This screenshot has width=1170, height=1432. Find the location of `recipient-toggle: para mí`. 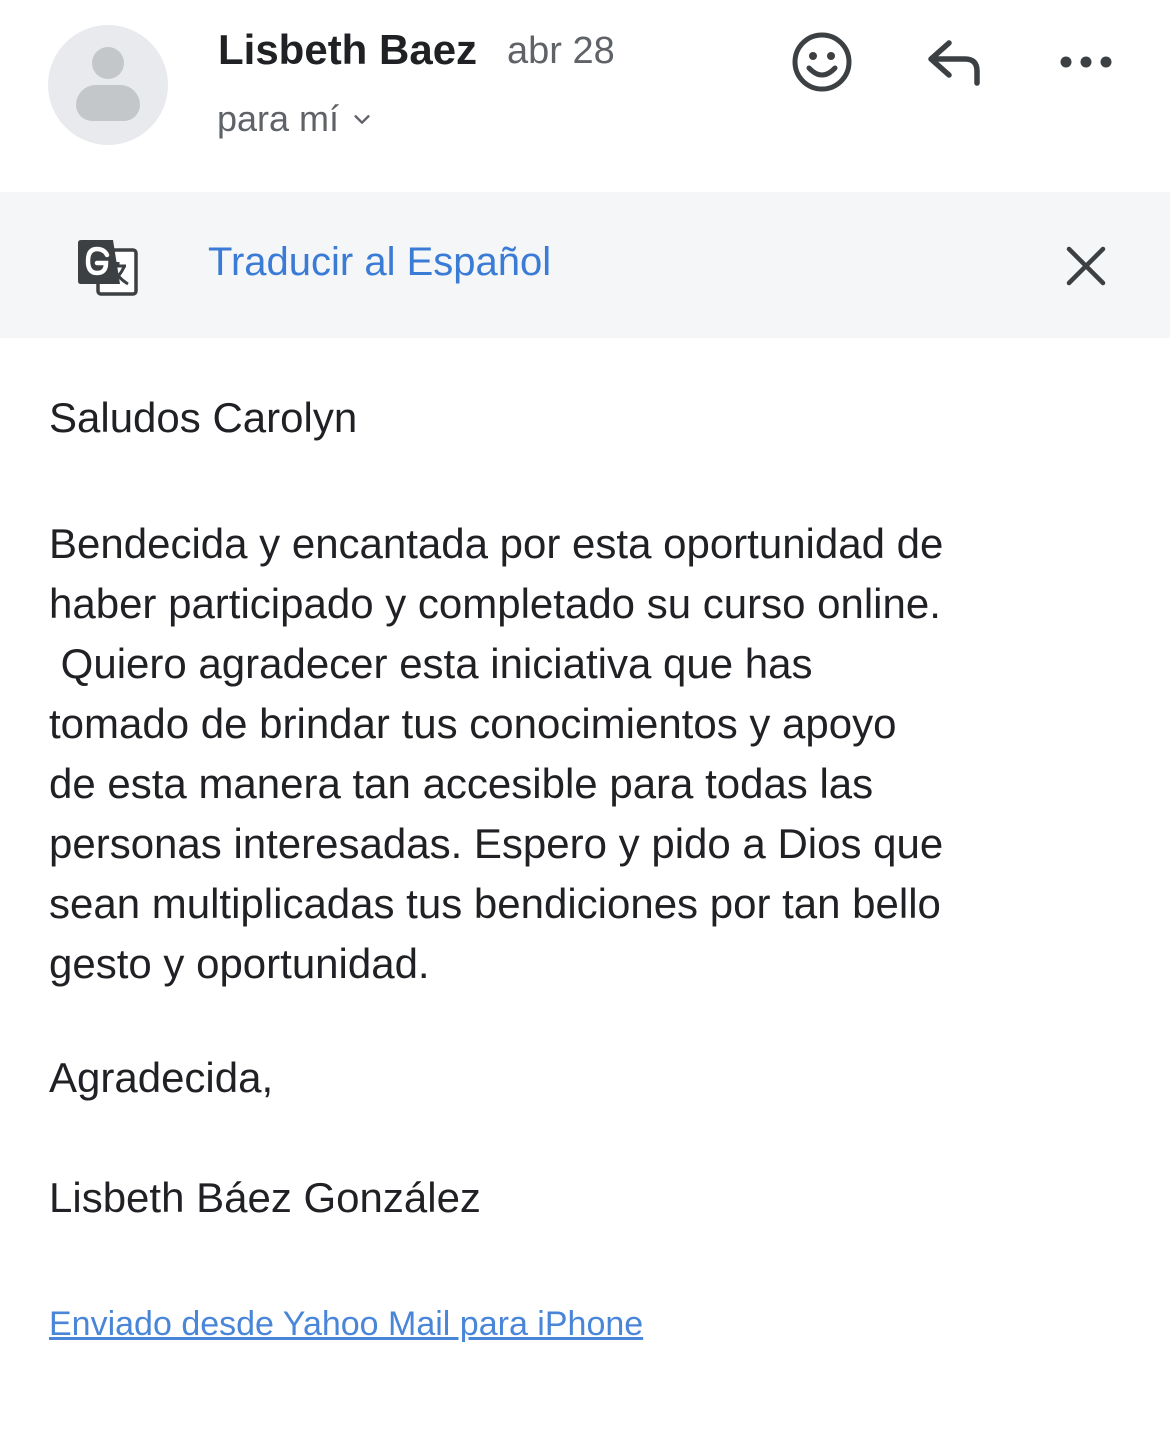

recipient-toggle: para mí is located at coordinates (295, 119).